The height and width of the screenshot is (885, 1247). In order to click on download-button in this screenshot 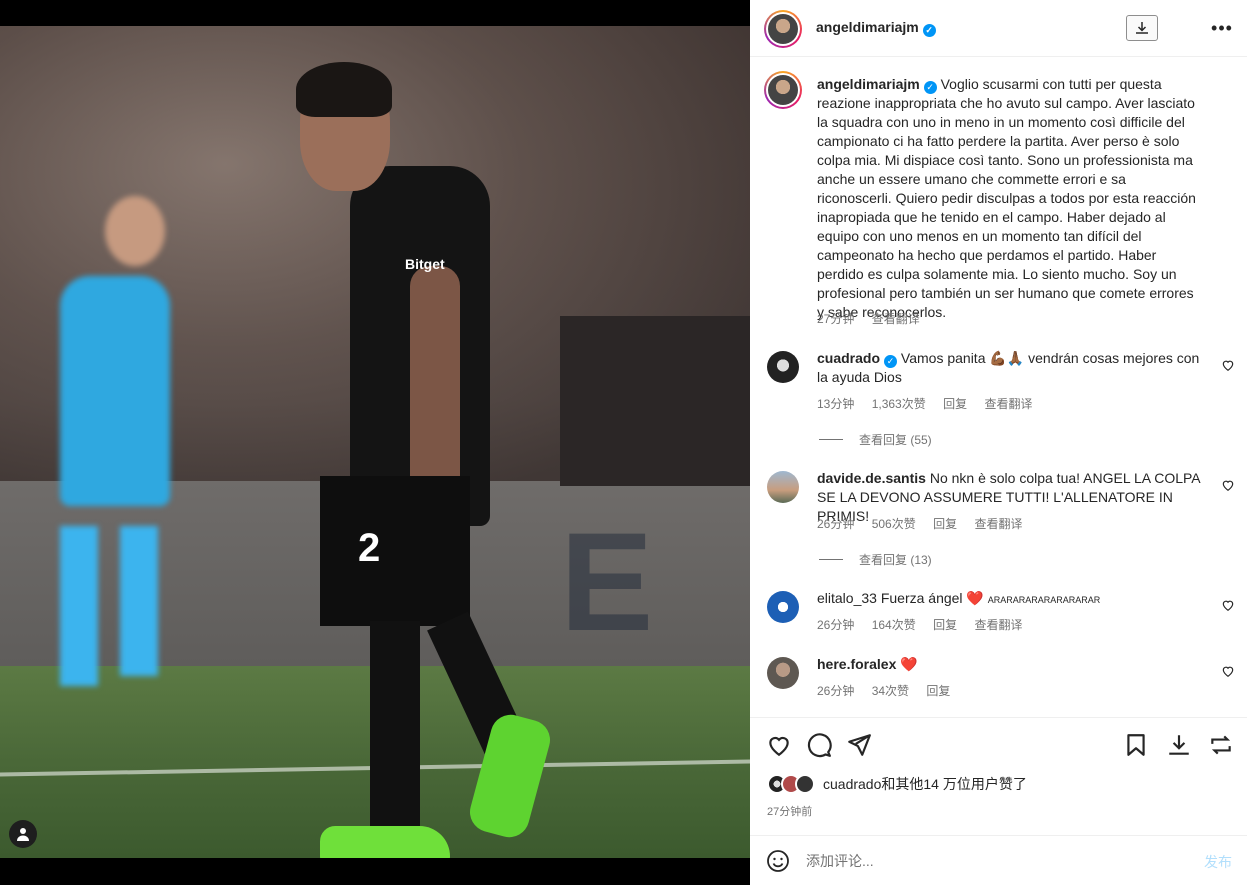, I will do `click(1142, 28)`.